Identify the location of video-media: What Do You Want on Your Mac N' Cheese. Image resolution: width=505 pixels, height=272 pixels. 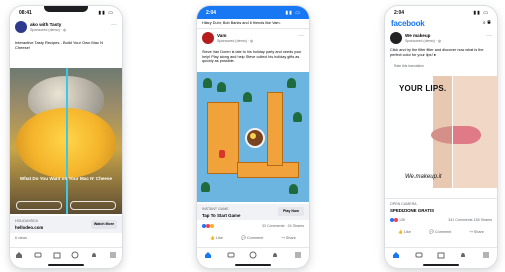
(66, 141).